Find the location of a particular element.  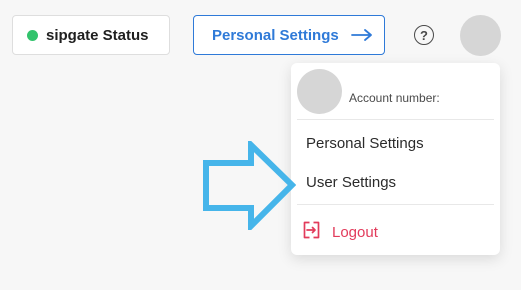

menu-divider-top is located at coordinates (395, 119).